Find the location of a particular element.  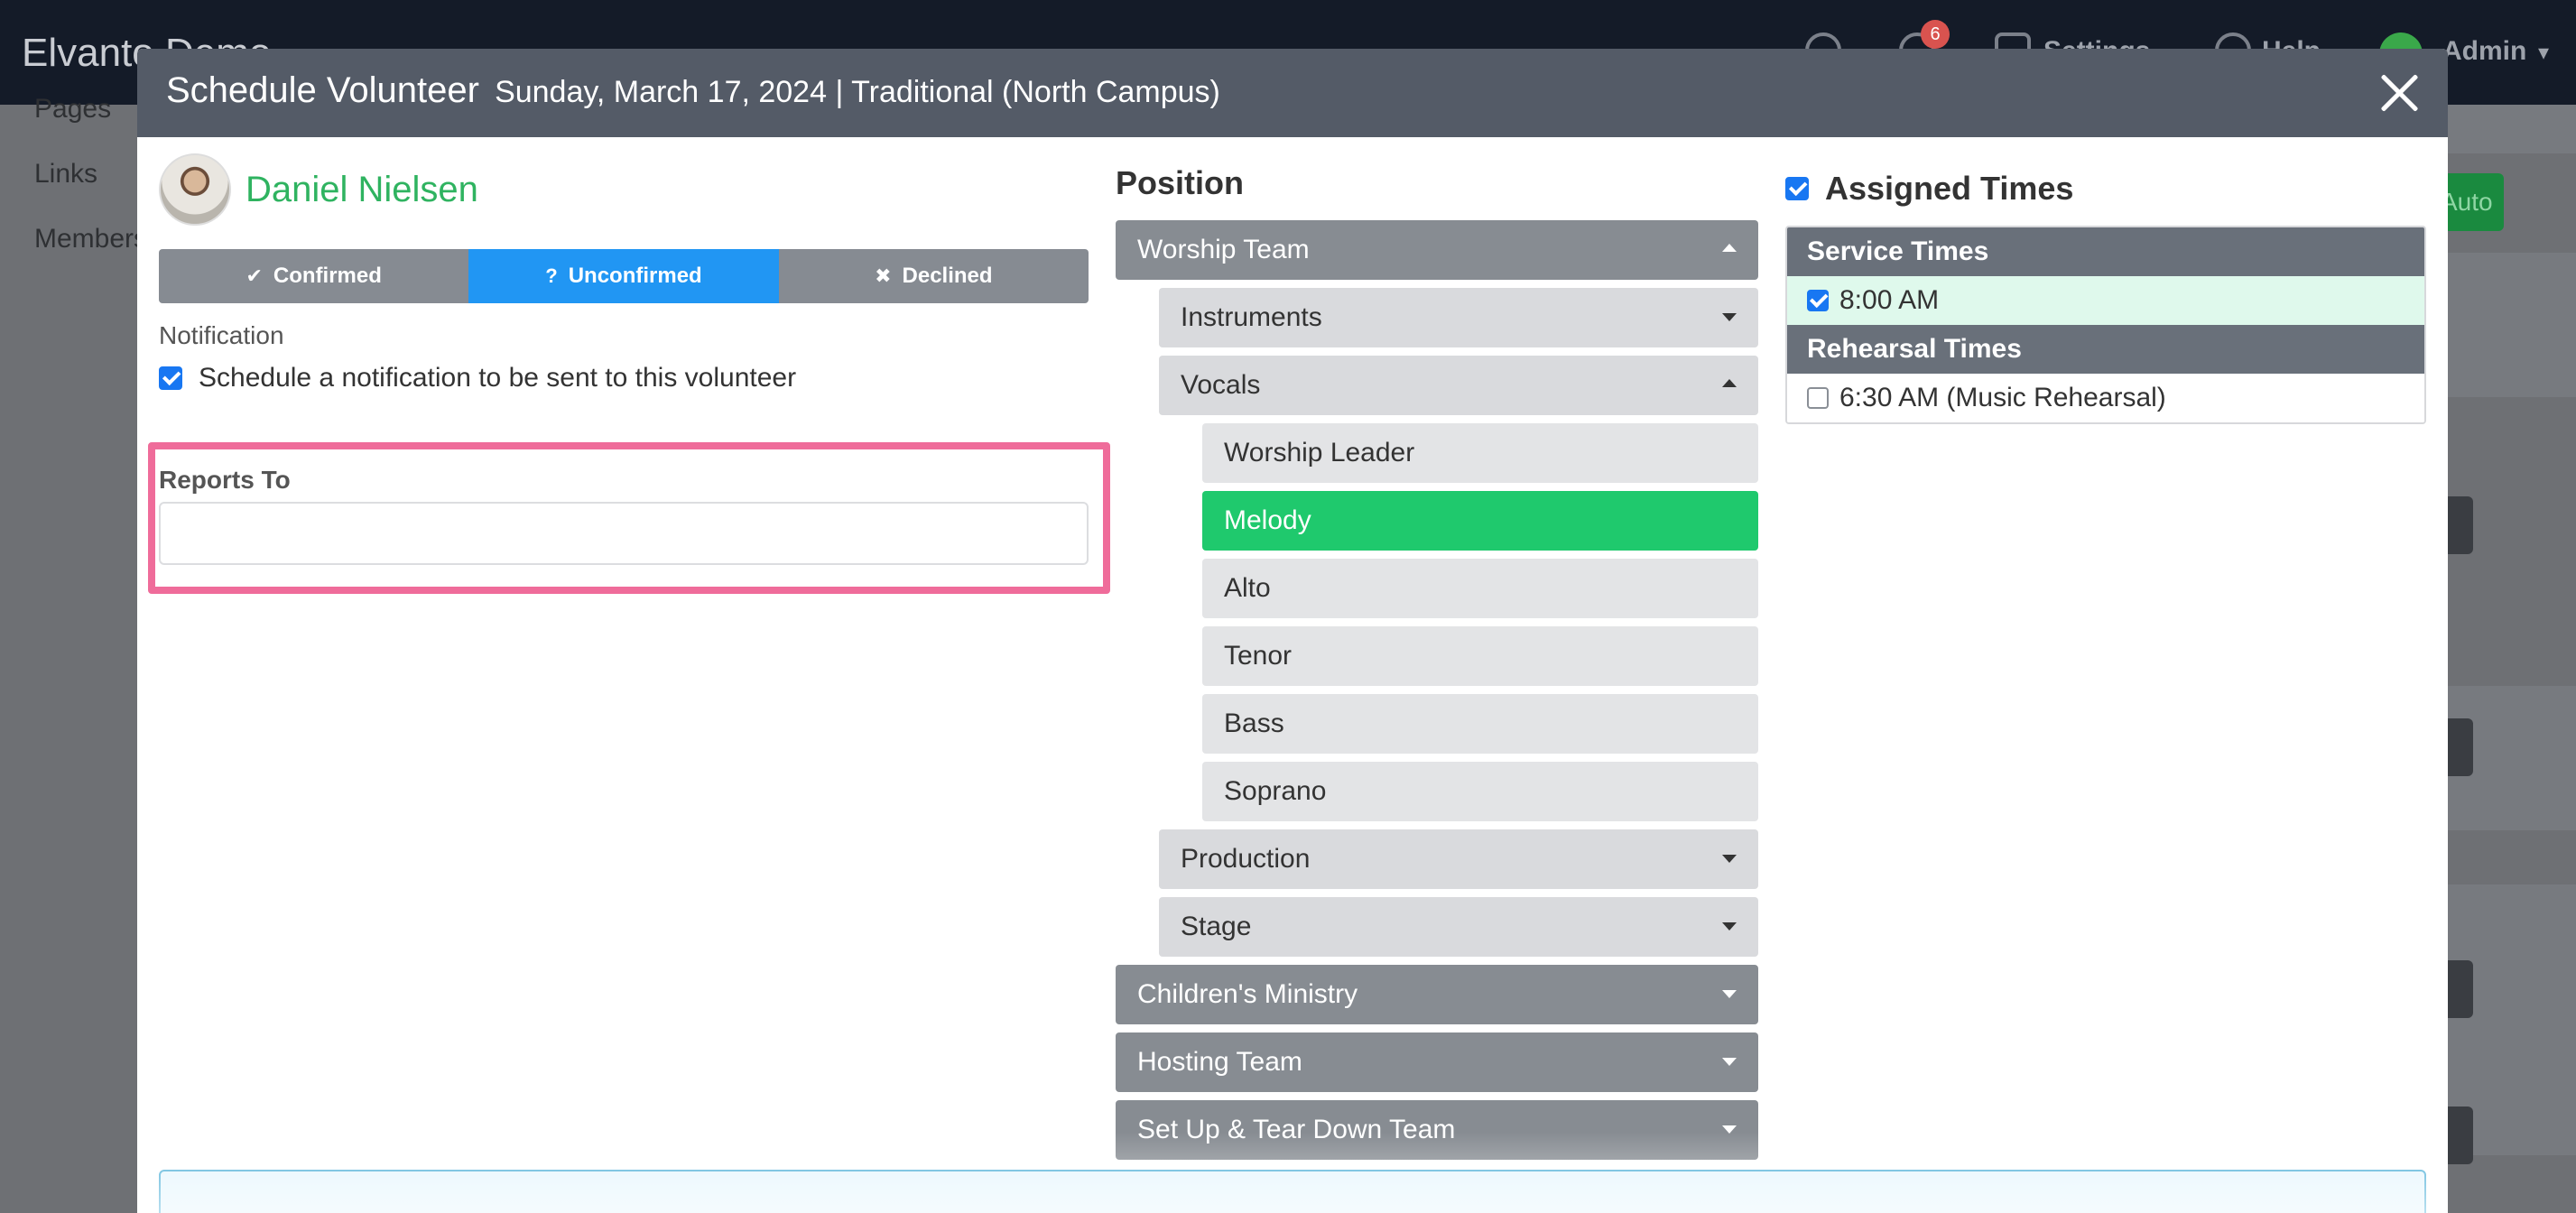

unconfirmed-button: ? Unconfirmed is located at coordinates (623, 276).